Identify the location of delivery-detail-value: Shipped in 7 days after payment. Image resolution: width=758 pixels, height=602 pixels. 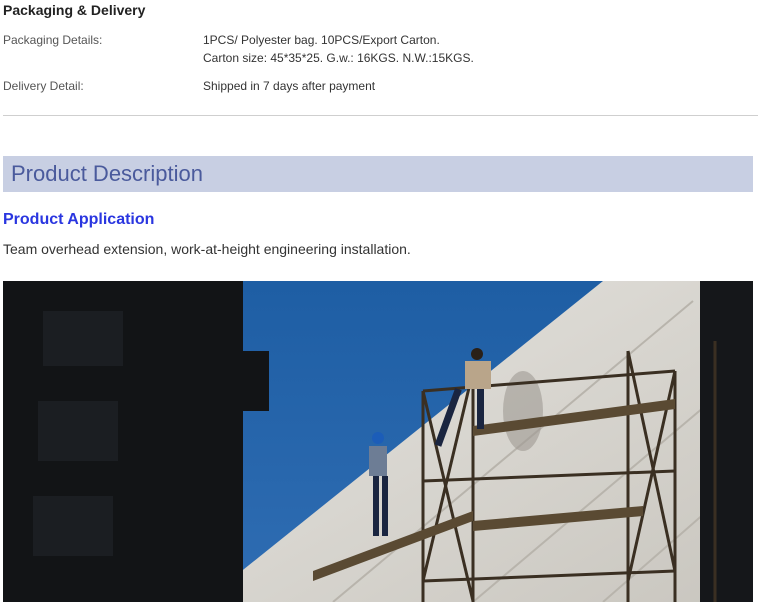
(289, 86).